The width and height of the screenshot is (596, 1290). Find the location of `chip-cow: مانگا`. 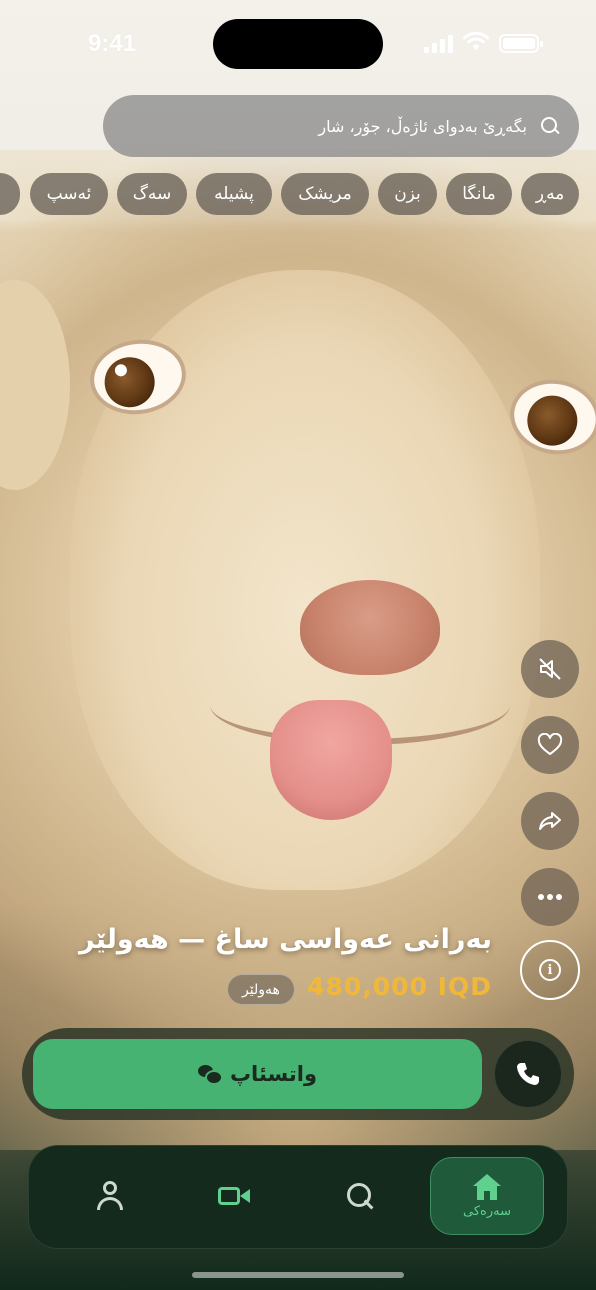

chip-cow: مانگا is located at coordinates (479, 194).